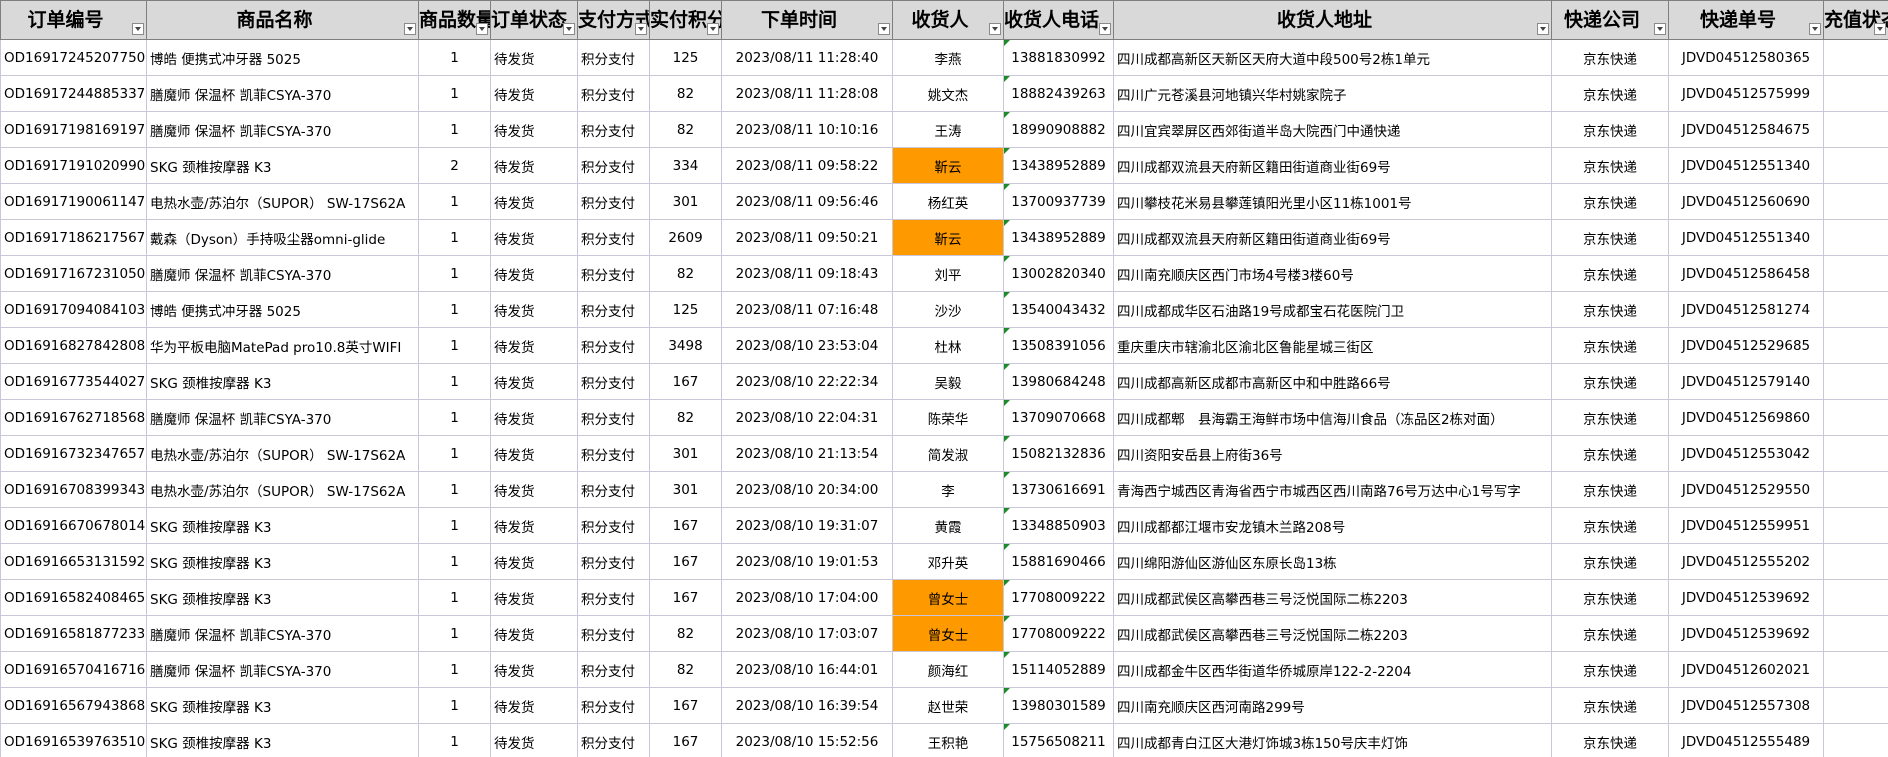 The height and width of the screenshot is (757, 1888). What do you see at coordinates (807, 345) in the screenshot?
I see `cell-order-time: 2023/08/10 23:53:04` at bounding box center [807, 345].